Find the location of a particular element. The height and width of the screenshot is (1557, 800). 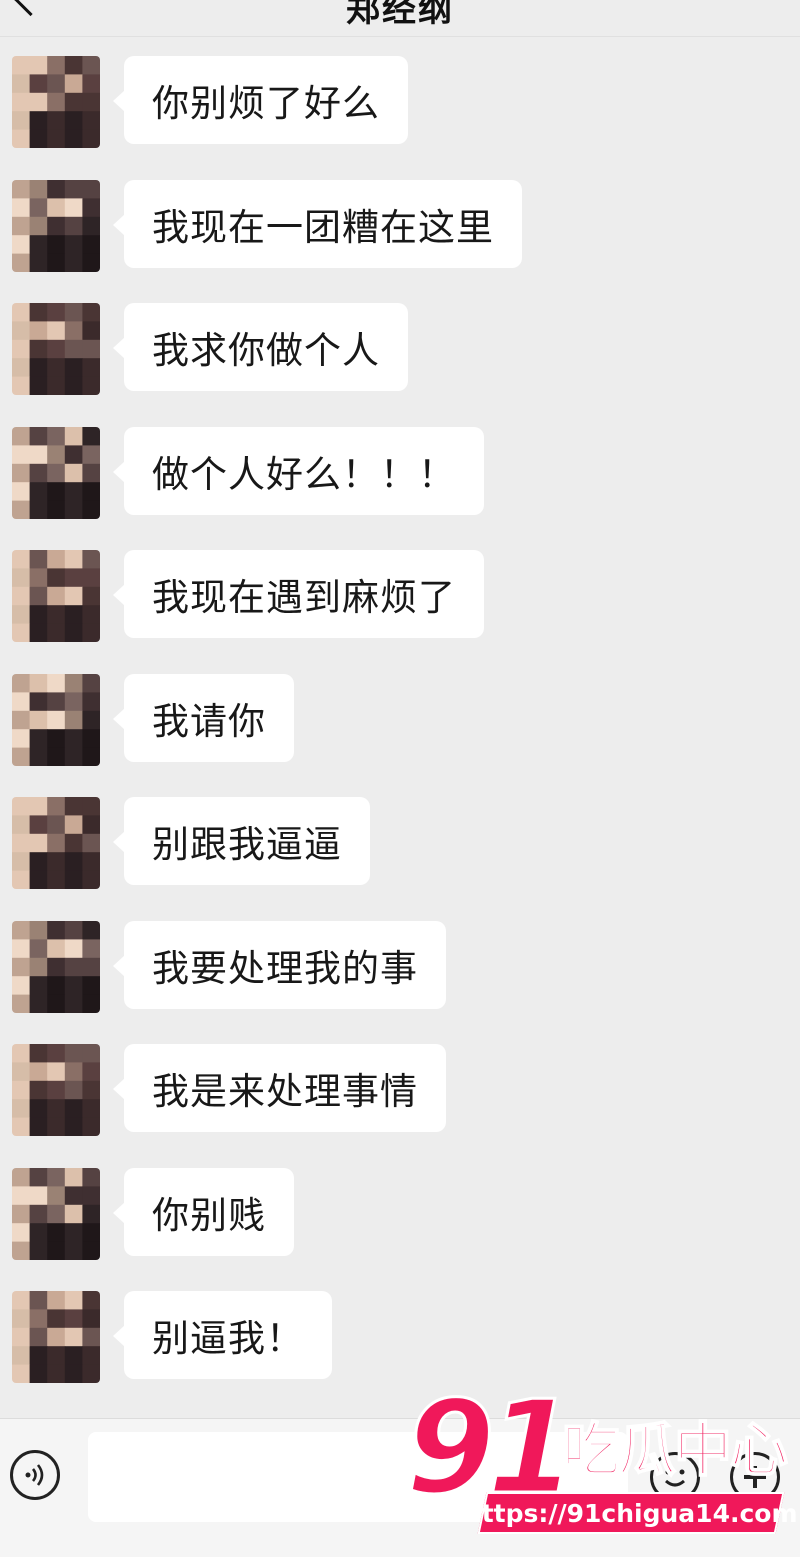

watermark-url: https://91chigua14.com is located at coordinates (631, 1513).